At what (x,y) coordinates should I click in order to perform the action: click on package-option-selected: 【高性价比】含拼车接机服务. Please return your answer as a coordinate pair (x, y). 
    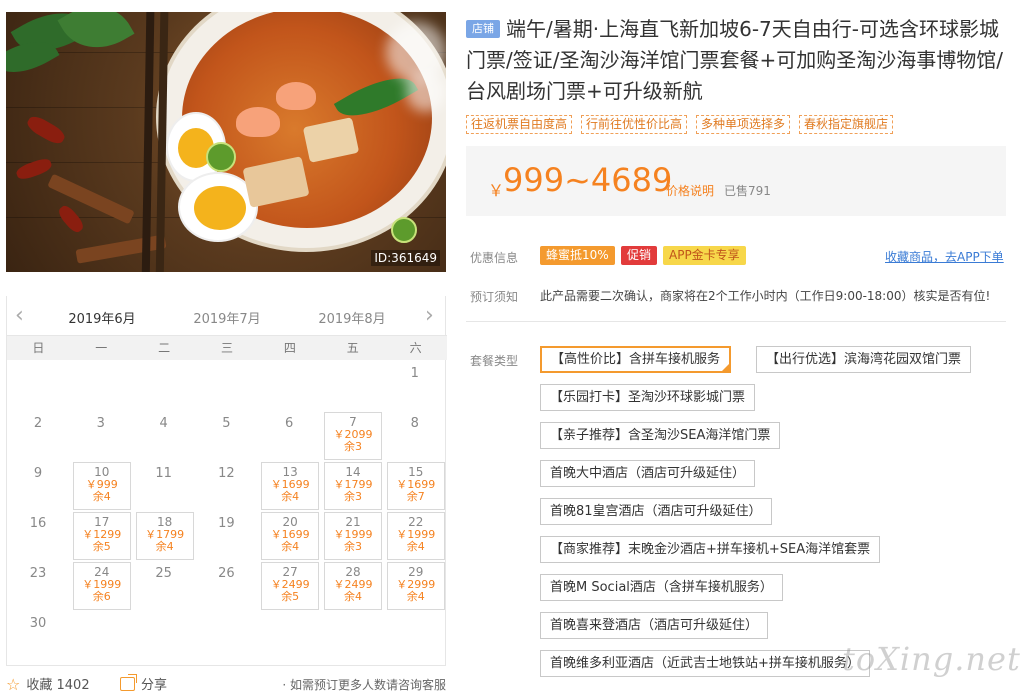
    Looking at the image, I should click on (636, 359).